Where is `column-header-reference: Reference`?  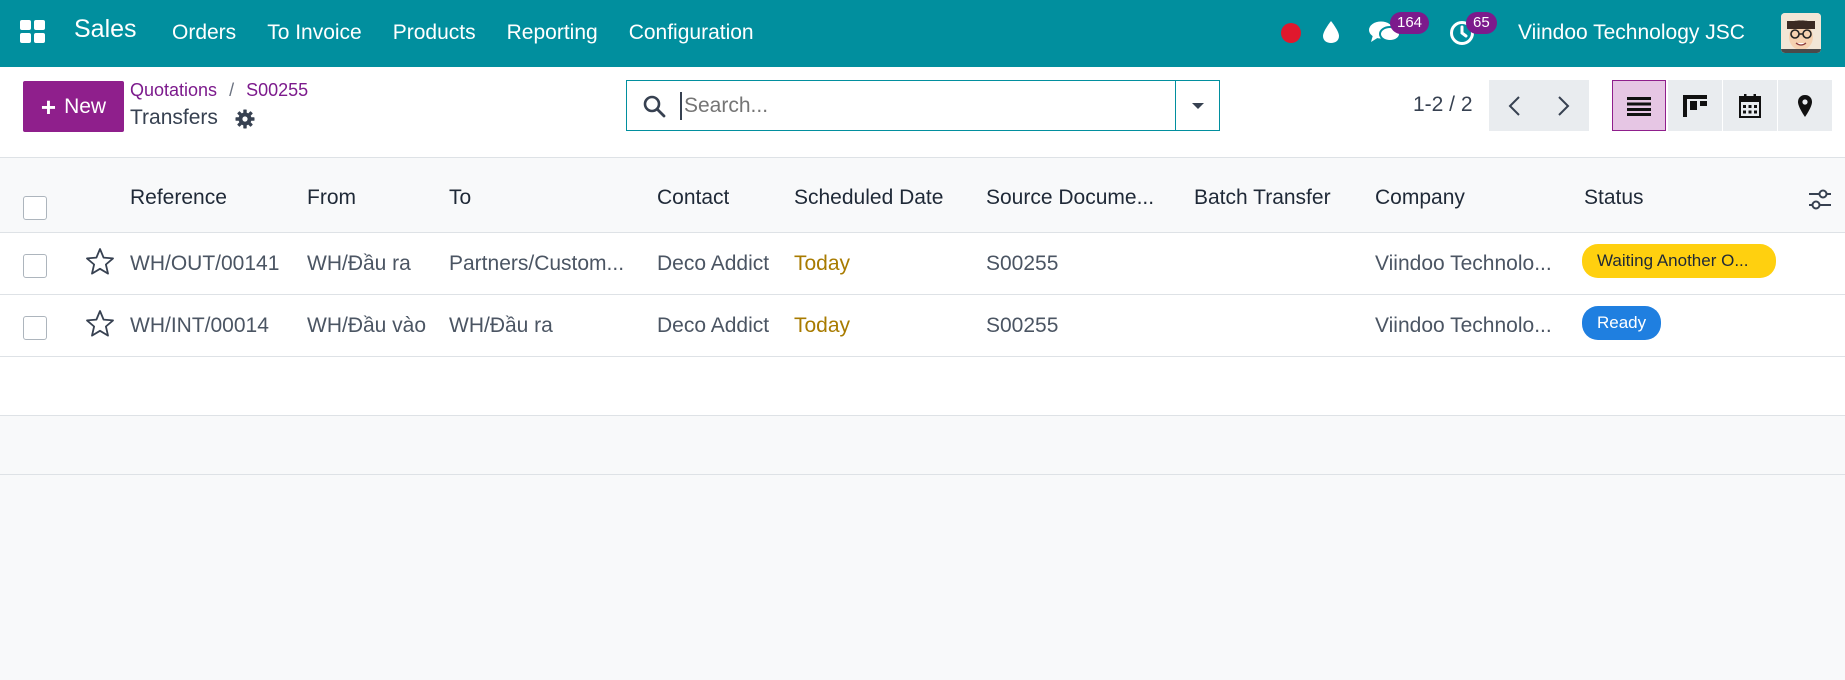 column-header-reference: Reference is located at coordinates (178, 198).